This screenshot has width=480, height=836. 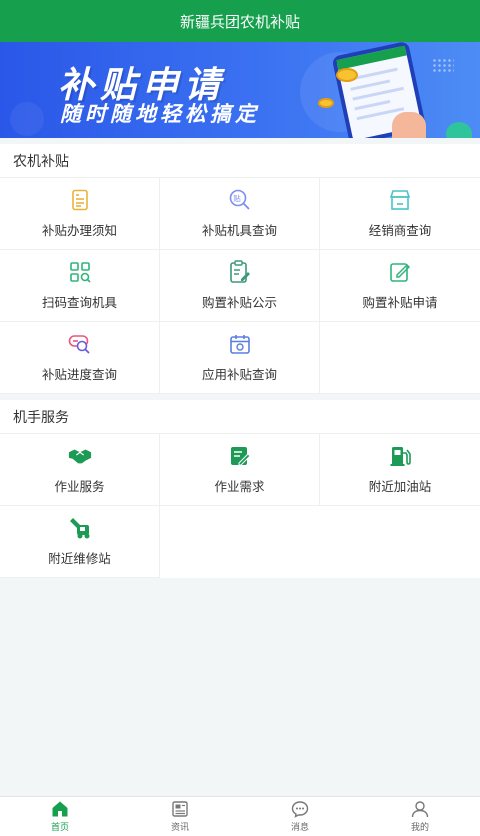 What do you see at coordinates (80, 214) in the screenshot?
I see `menu-item-subsidy-notice: 补贴办理须知` at bounding box center [80, 214].